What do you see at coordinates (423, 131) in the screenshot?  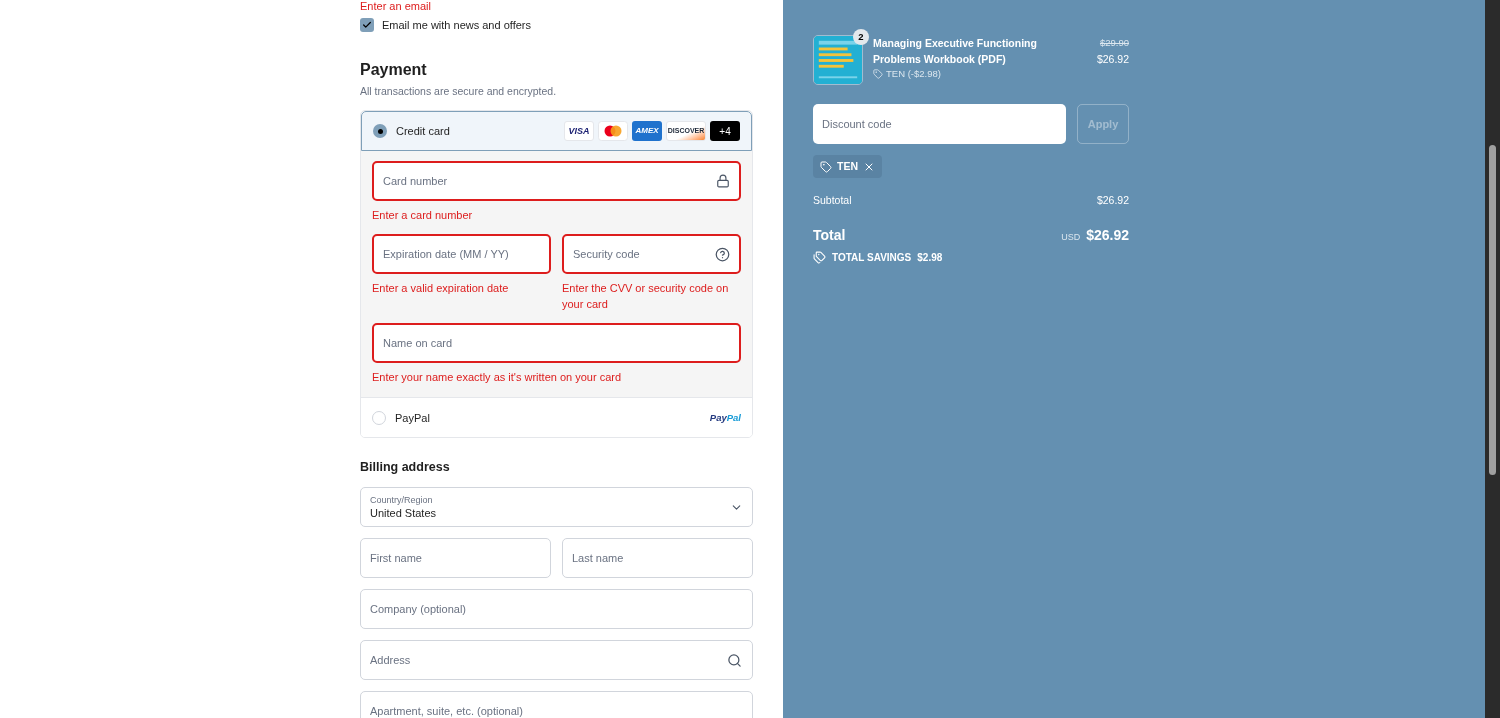 I see `option-label: Credit card` at bounding box center [423, 131].